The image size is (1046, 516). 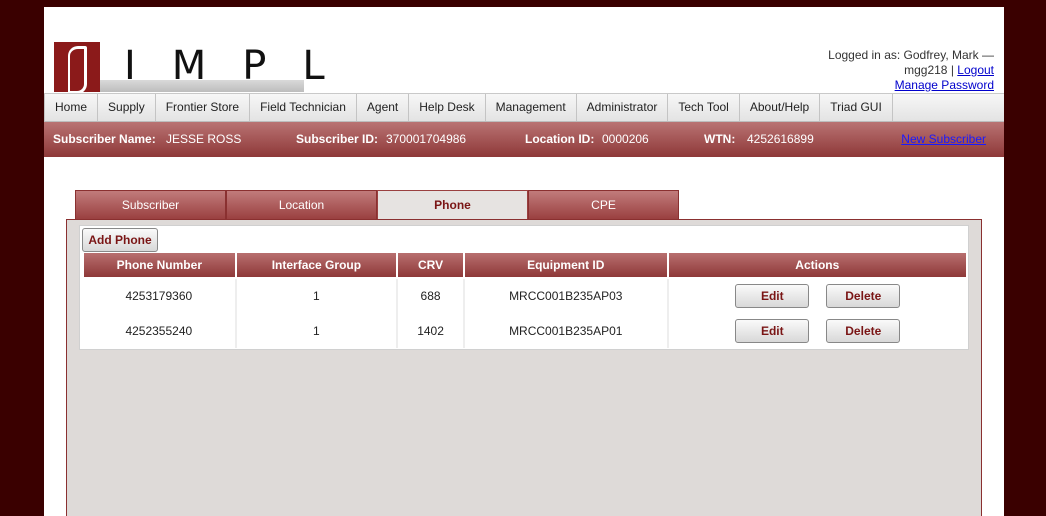 I want to click on tab-bar: Subscriber Location Phone CPE, so click(x=377, y=204).